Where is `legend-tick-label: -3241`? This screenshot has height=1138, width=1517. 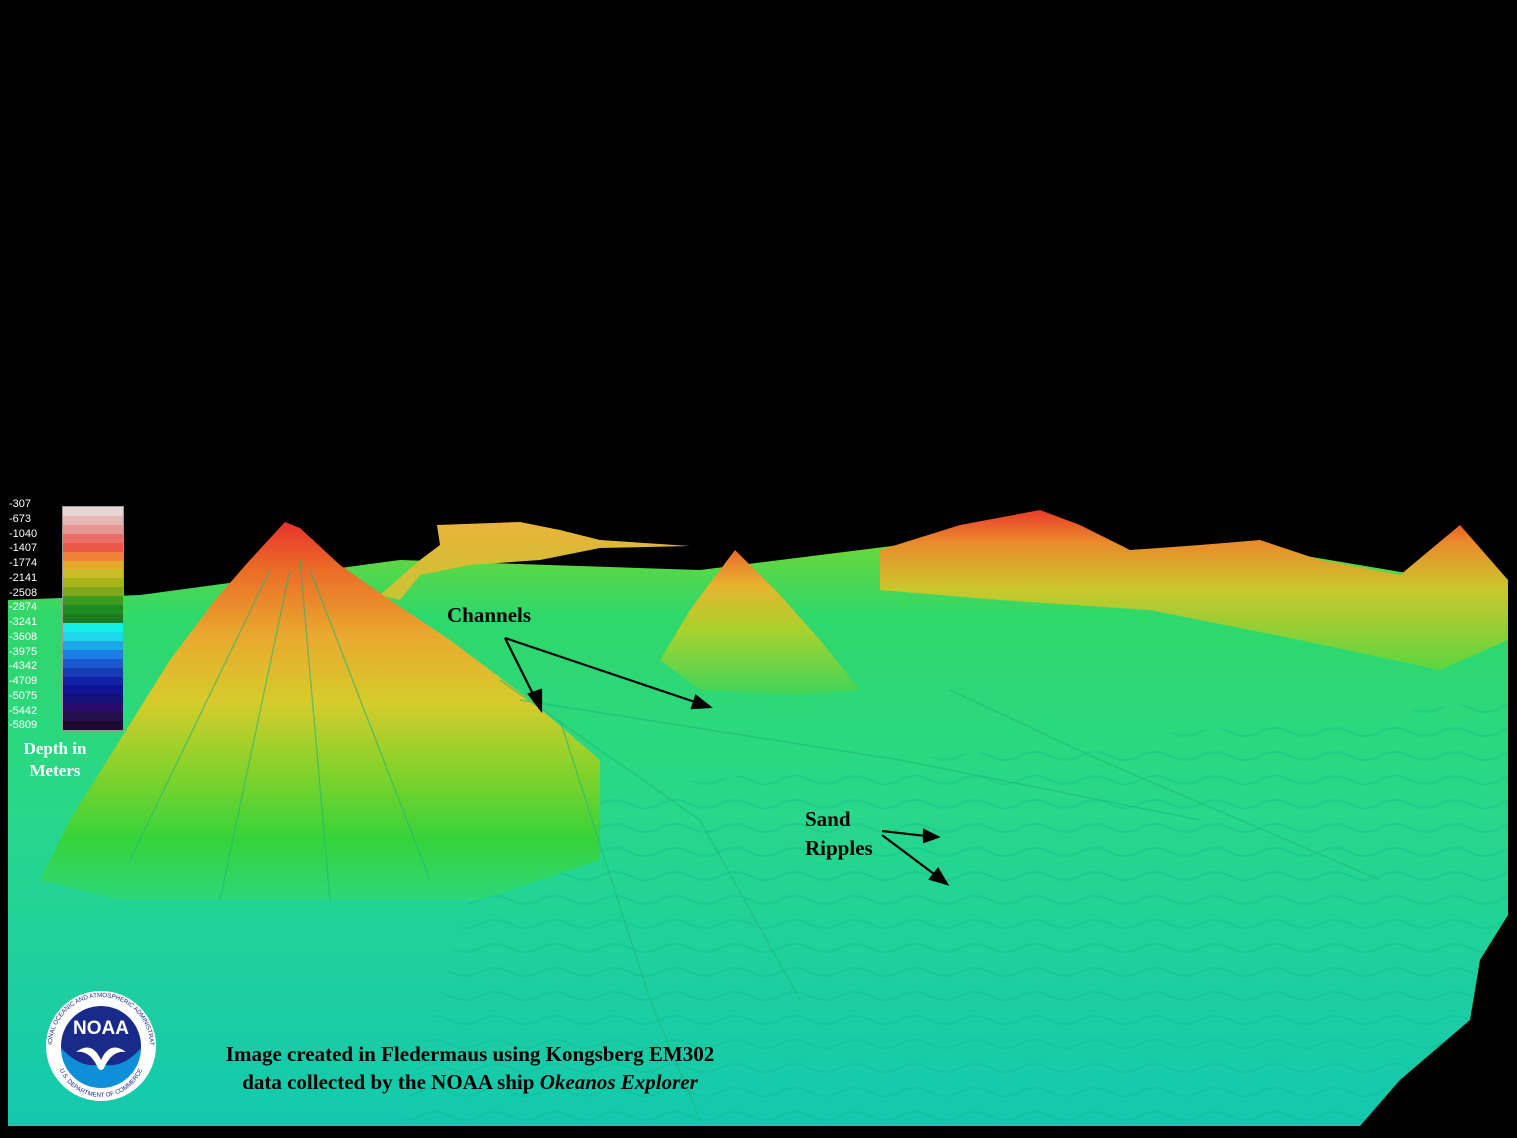
legend-tick-label: -3241 is located at coordinates (23, 622).